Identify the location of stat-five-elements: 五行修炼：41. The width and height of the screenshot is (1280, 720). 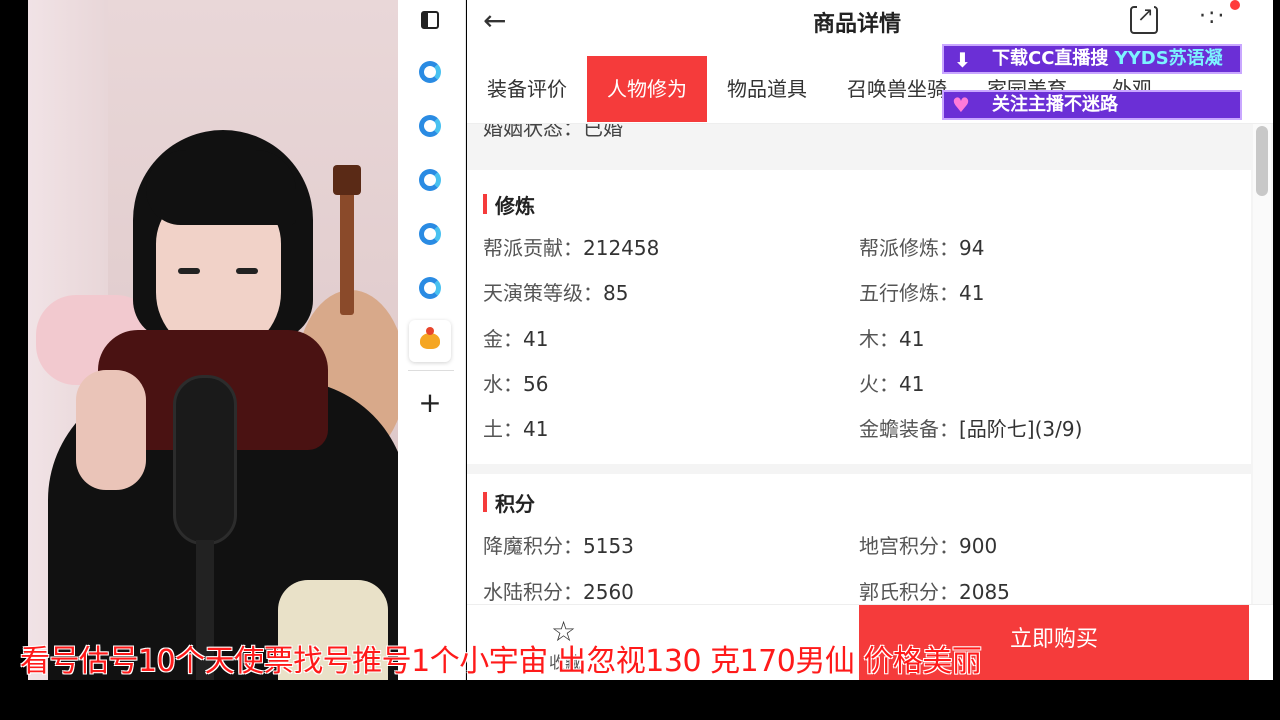
(922, 293).